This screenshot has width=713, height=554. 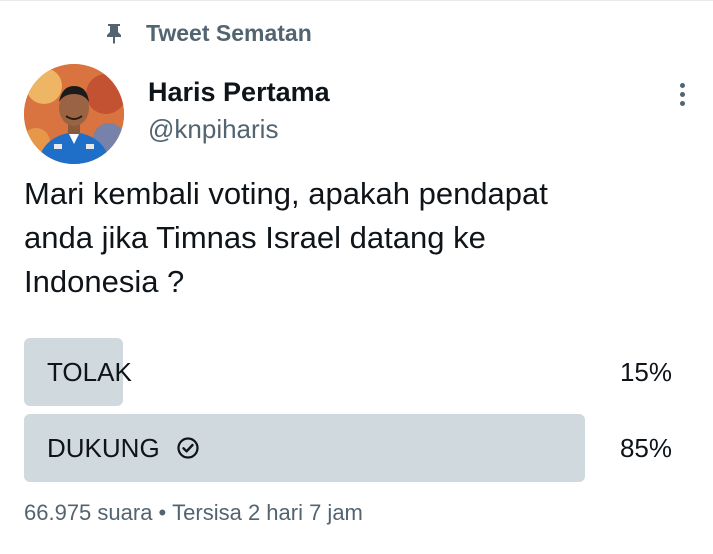 What do you see at coordinates (213, 129) in the screenshot?
I see `author-handle: @knpiharis` at bounding box center [213, 129].